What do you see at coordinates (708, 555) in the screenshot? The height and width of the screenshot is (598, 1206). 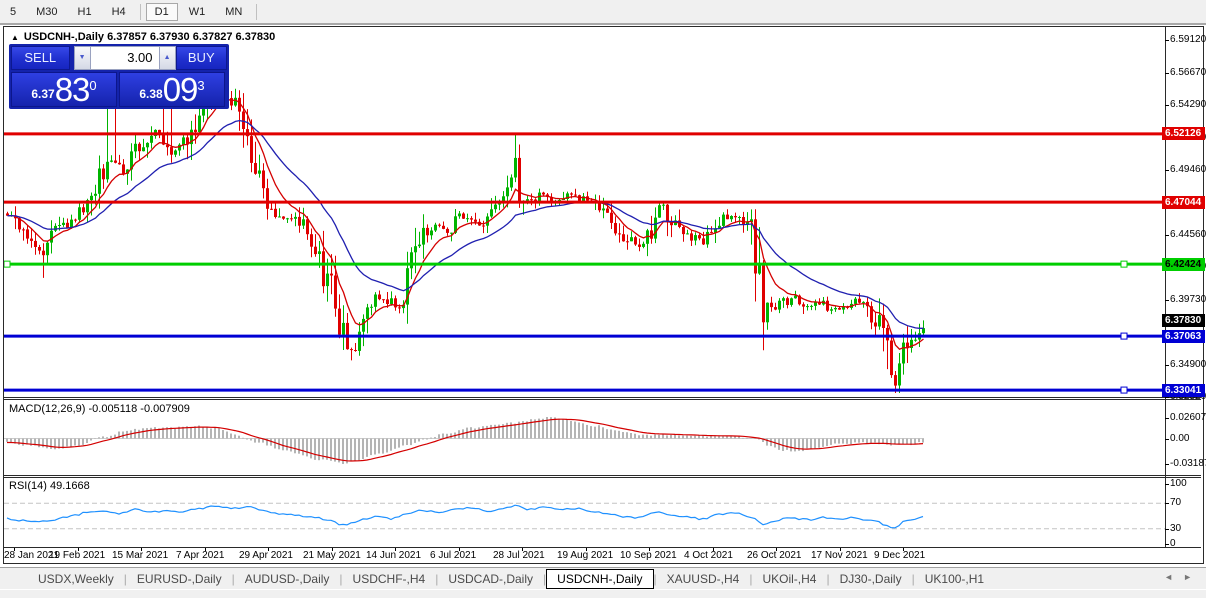 I see `date-label: 4 Oct 2021` at bounding box center [708, 555].